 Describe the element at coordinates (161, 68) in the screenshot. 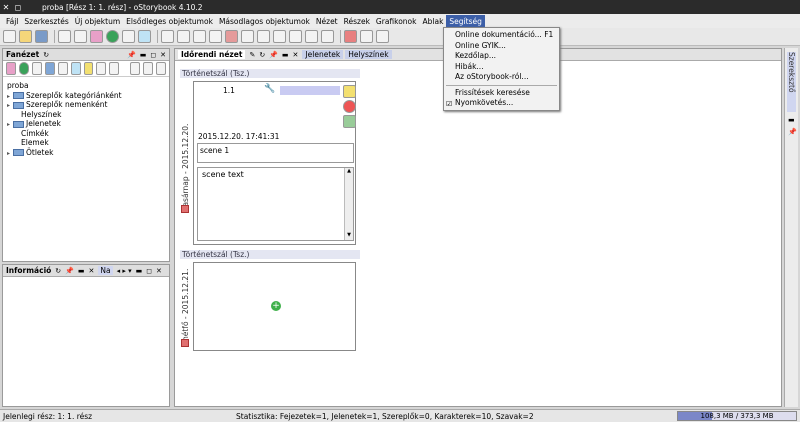

I see `tree-options-icon` at that location.